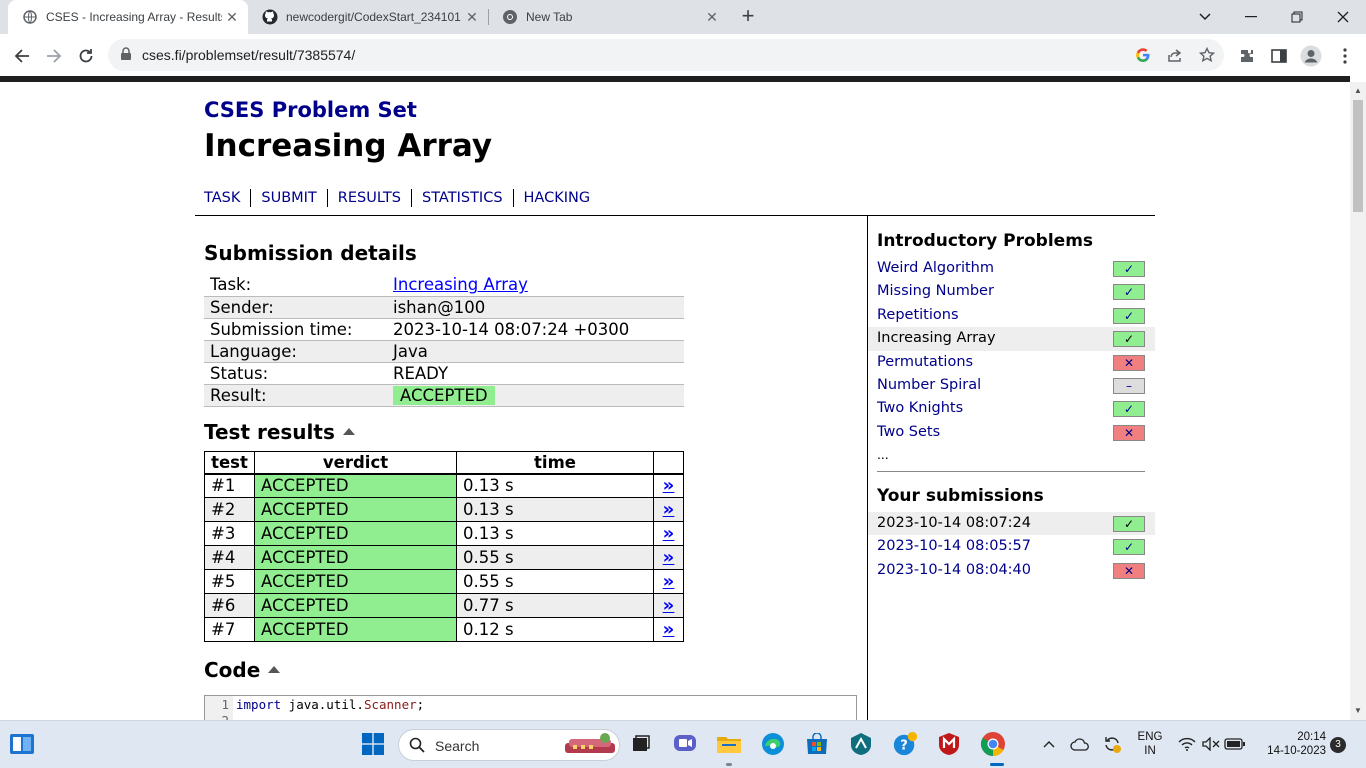 This screenshot has height=768, width=1366. What do you see at coordinates (1011, 291) in the screenshot?
I see `sidebar-item-missing-number: Missing Number ✓` at bounding box center [1011, 291].